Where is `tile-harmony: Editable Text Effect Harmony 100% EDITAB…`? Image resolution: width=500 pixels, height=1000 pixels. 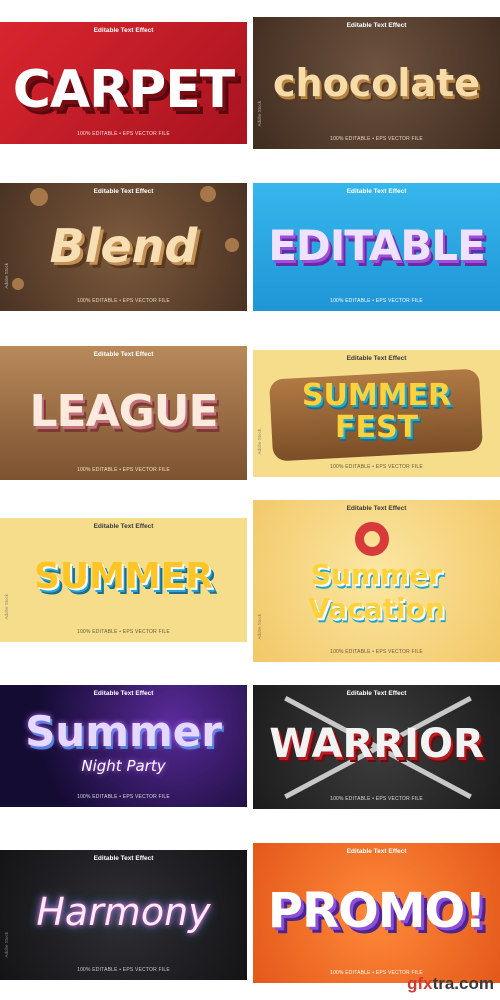
tile-harmony: Editable Text Effect Harmony 100% EDITAB… is located at coordinates (123, 915).